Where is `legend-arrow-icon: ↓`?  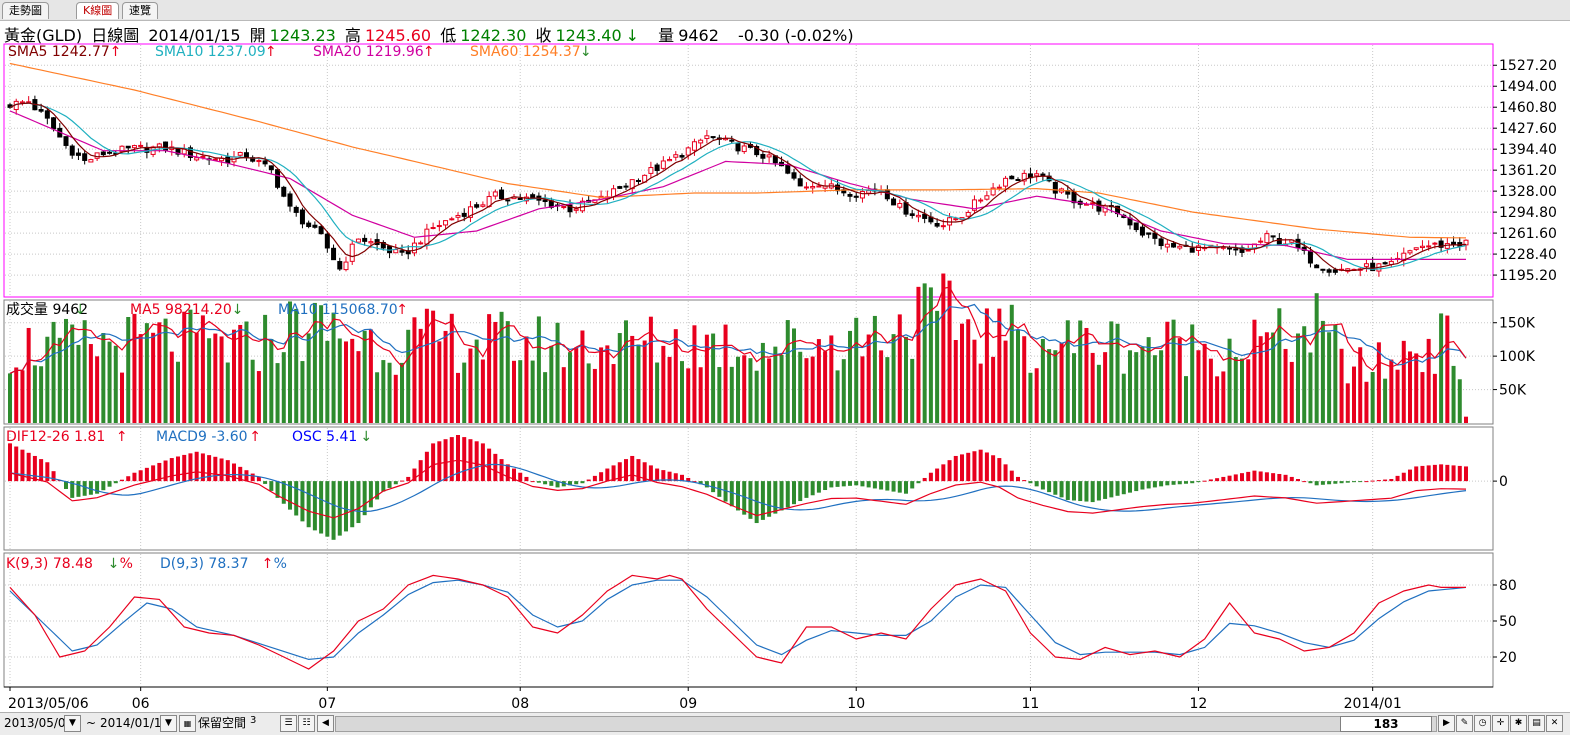 legend-arrow-icon: ↓ is located at coordinates (114, 564).